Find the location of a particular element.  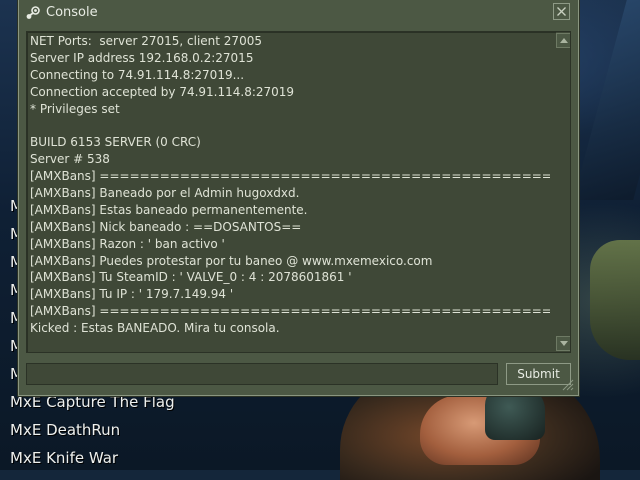

close-icon is located at coordinates (561, 11).